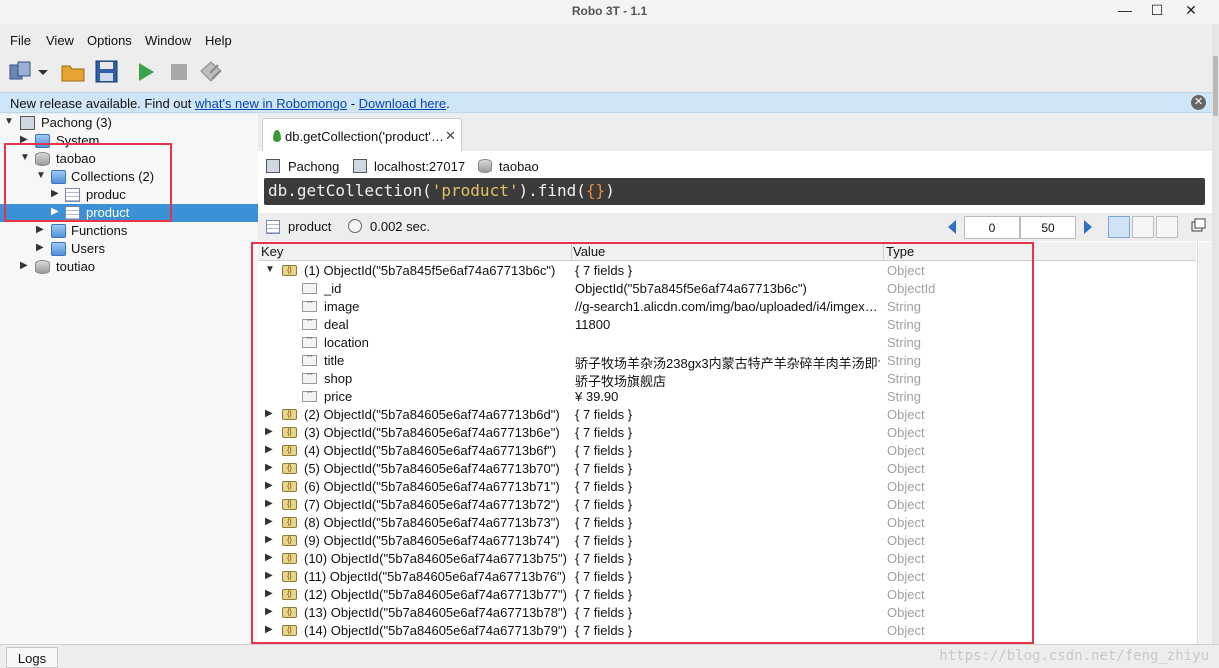  I want to click on next-page-icon, so click(1088, 227).